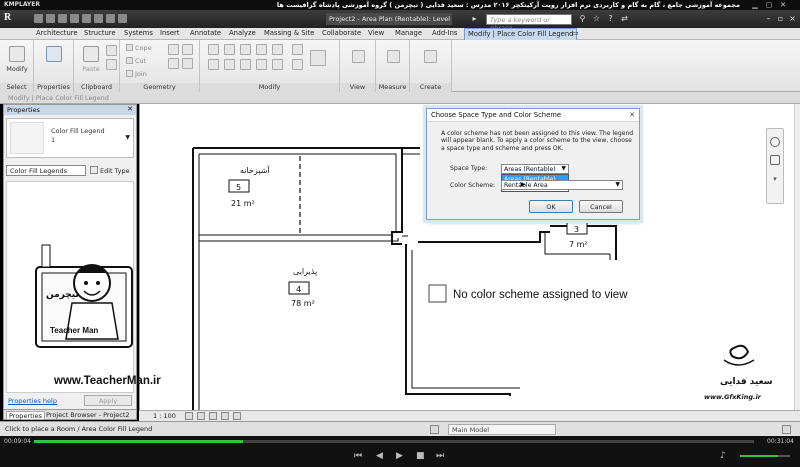  Describe the element at coordinates (535, 169) in the screenshot. I see `space-type-select: Areas (Rentable) ▼` at that location.